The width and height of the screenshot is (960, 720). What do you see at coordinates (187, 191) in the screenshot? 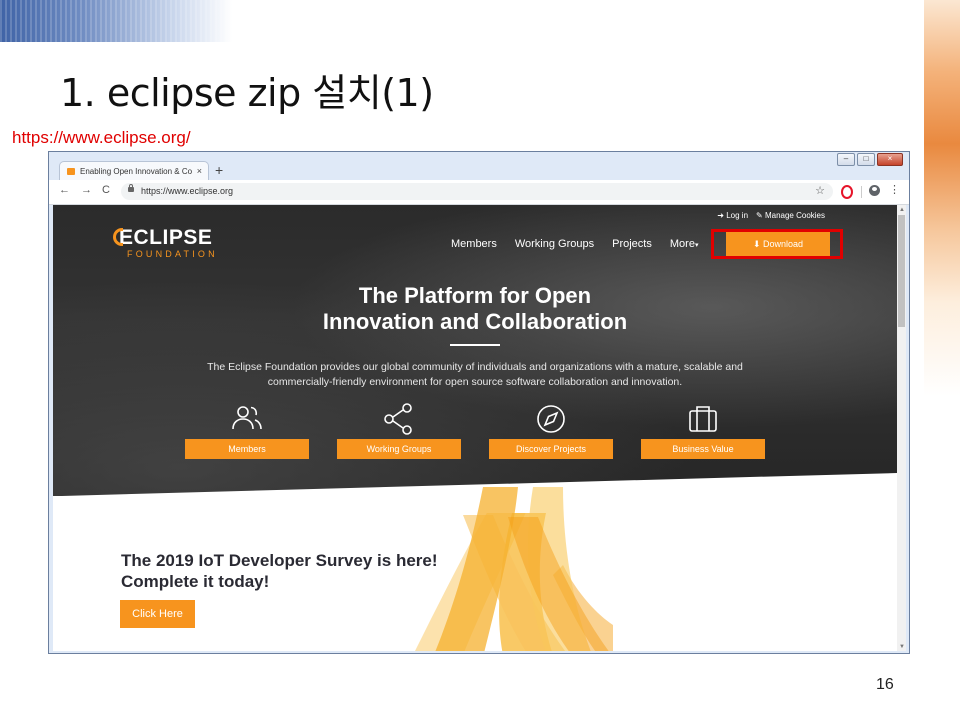
I see `address-text: https://www.eclipse.org` at bounding box center [187, 191].